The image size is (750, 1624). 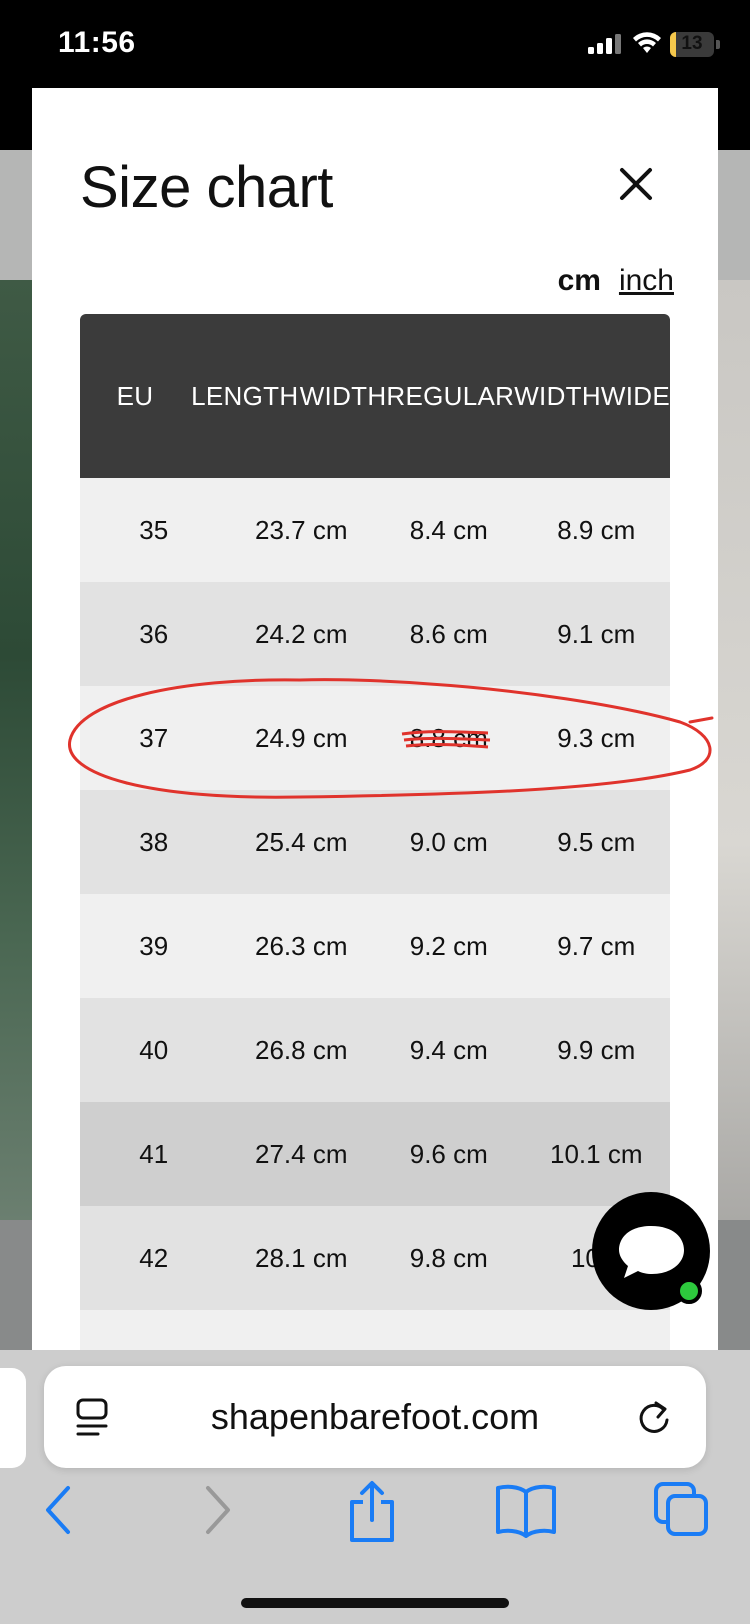 I want to click on battery-percent: 13, so click(x=692, y=43).